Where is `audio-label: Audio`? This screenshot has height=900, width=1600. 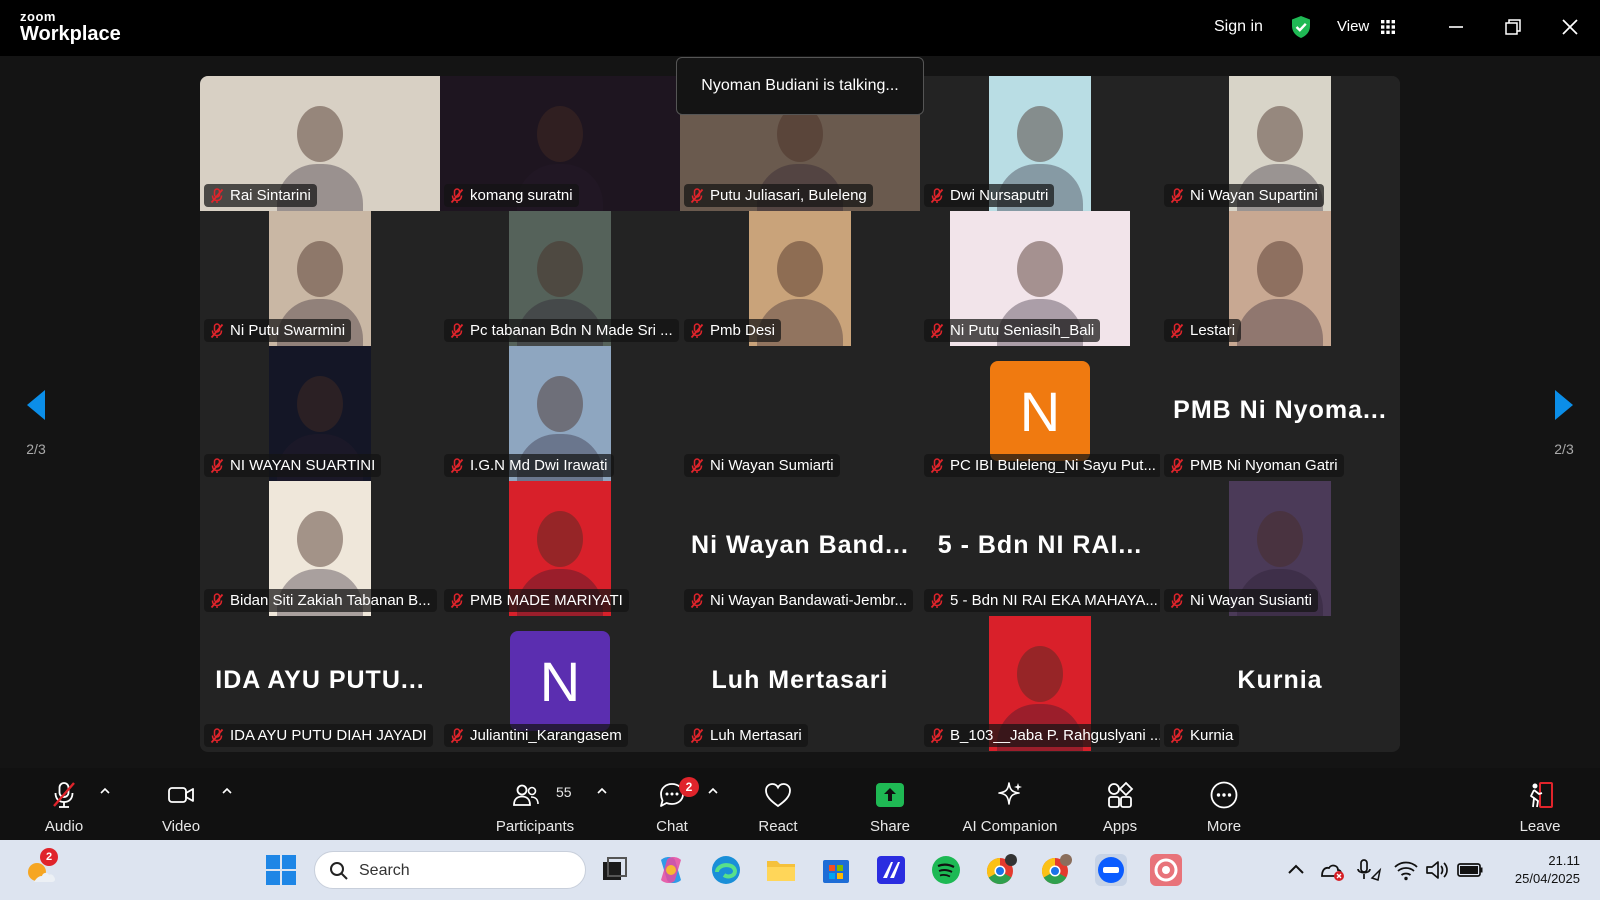 audio-label: Audio is located at coordinates (64, 826).